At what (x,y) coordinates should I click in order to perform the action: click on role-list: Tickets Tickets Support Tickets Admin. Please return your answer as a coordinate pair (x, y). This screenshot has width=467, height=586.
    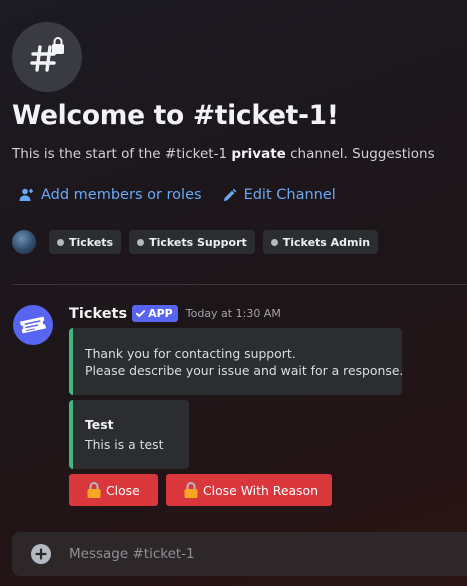
    Looking at the image, I should click on (199, 242).